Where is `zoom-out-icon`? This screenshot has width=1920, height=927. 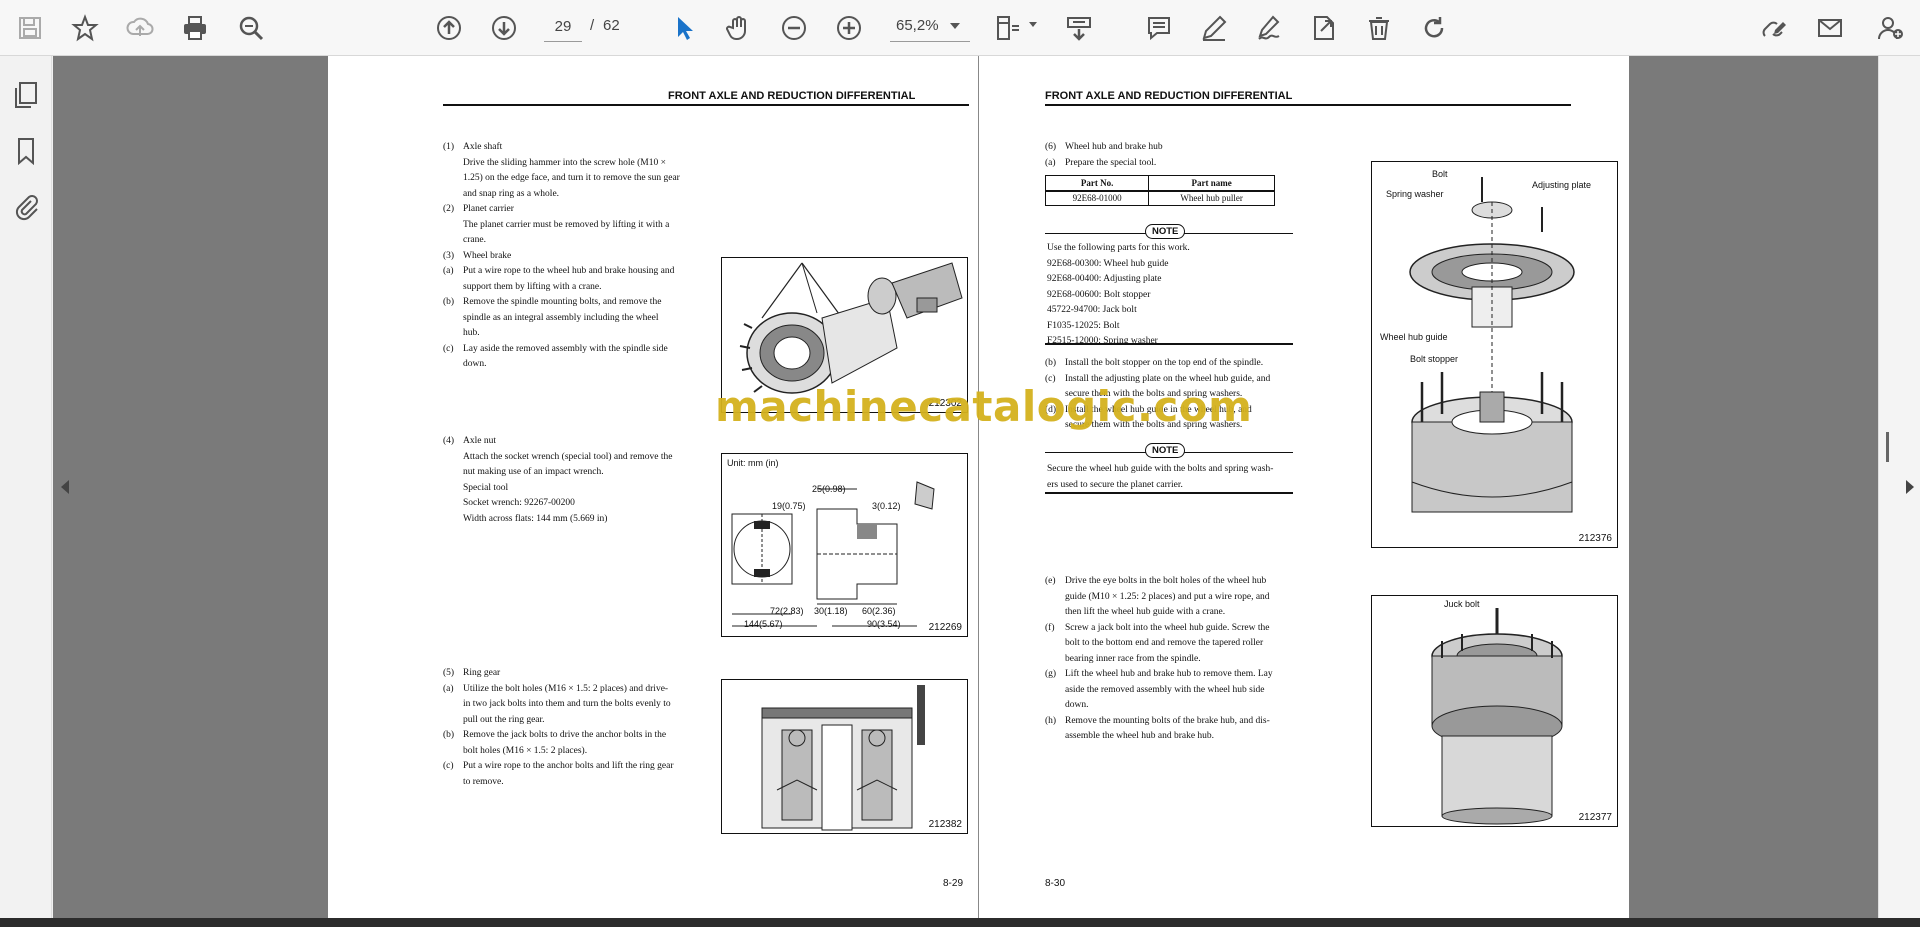
zoom-out-icon is located at coordinates (794, 28).